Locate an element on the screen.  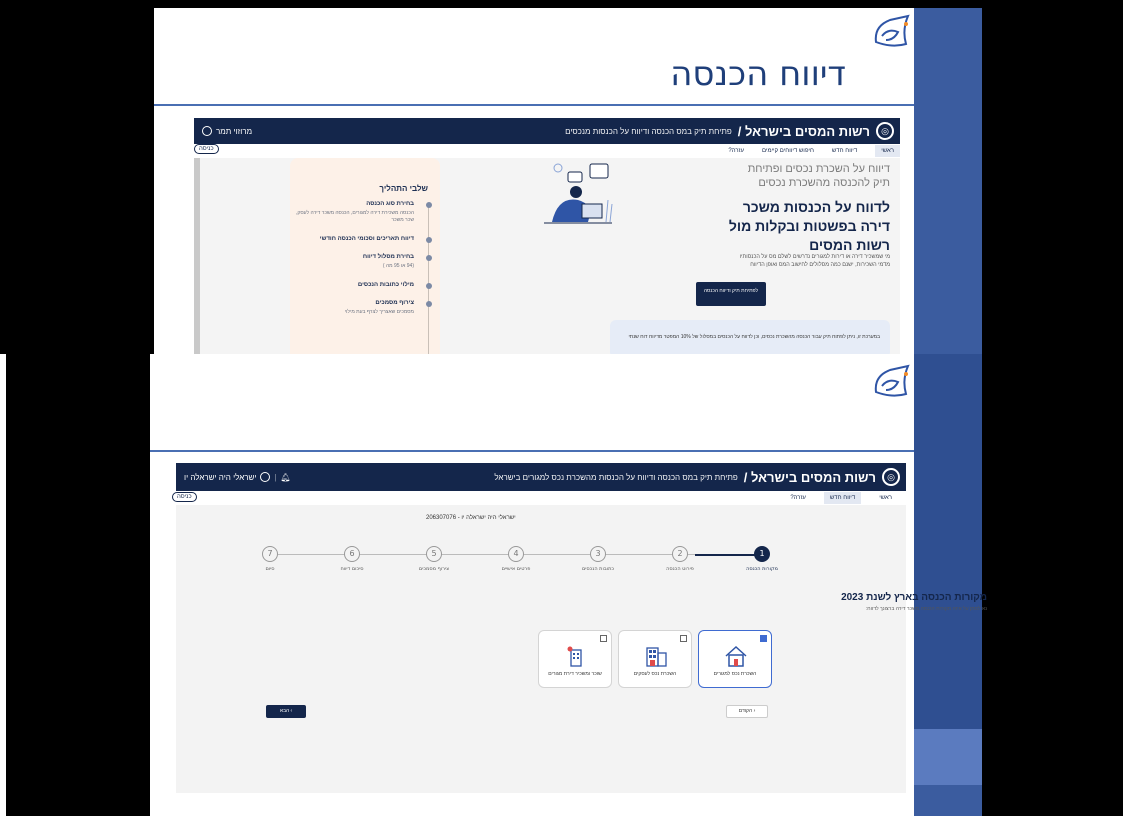
main-nav: ראשי דיווח חדש עזרה? is located at coordinates (541, 498).